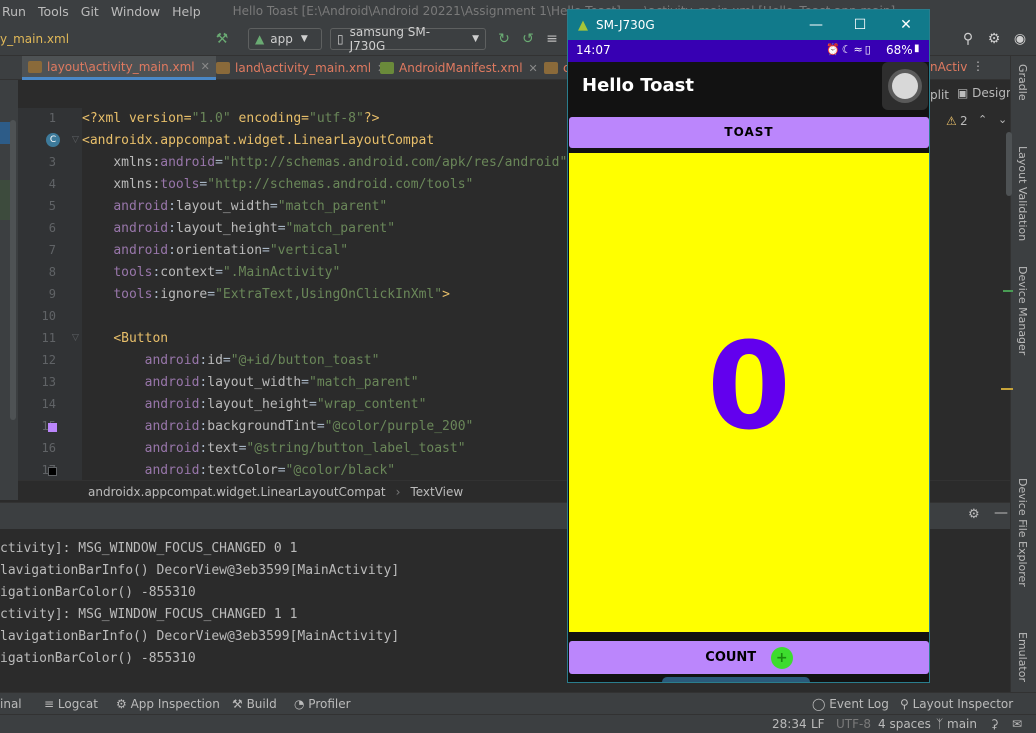 The height and width of the screenshot is (733, 1036). I want to click on apply-changes-icon: ↺, so click(528, 39).